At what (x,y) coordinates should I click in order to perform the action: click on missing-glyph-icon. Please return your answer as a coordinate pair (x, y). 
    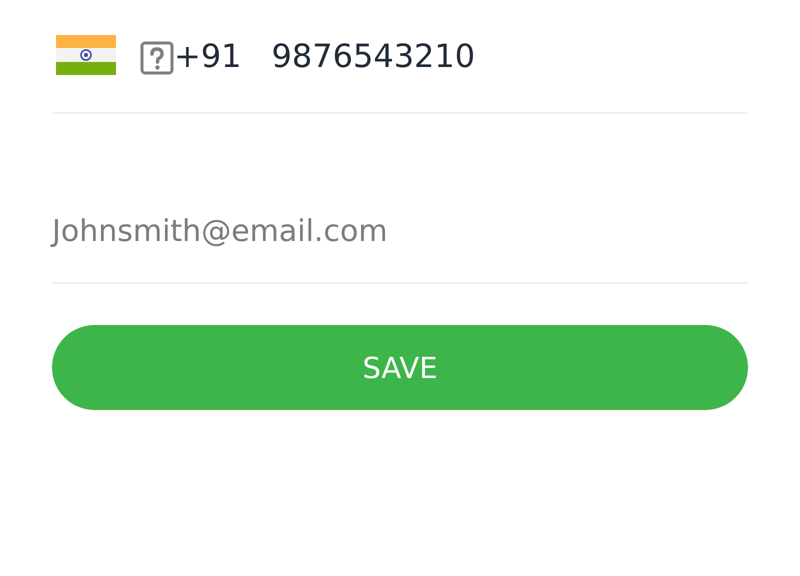
    Looking at the image, I should click on (157, 58).